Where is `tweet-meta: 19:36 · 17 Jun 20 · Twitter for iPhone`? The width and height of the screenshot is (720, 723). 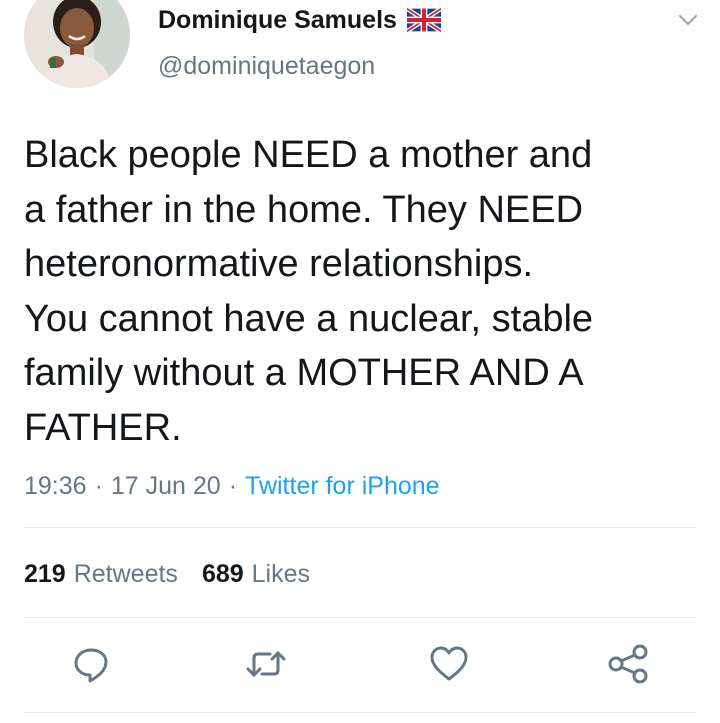
tweet-meta: 19:36 · 17 Jun 20 · Twitter for iPhone is located at coordinates (232, 486).